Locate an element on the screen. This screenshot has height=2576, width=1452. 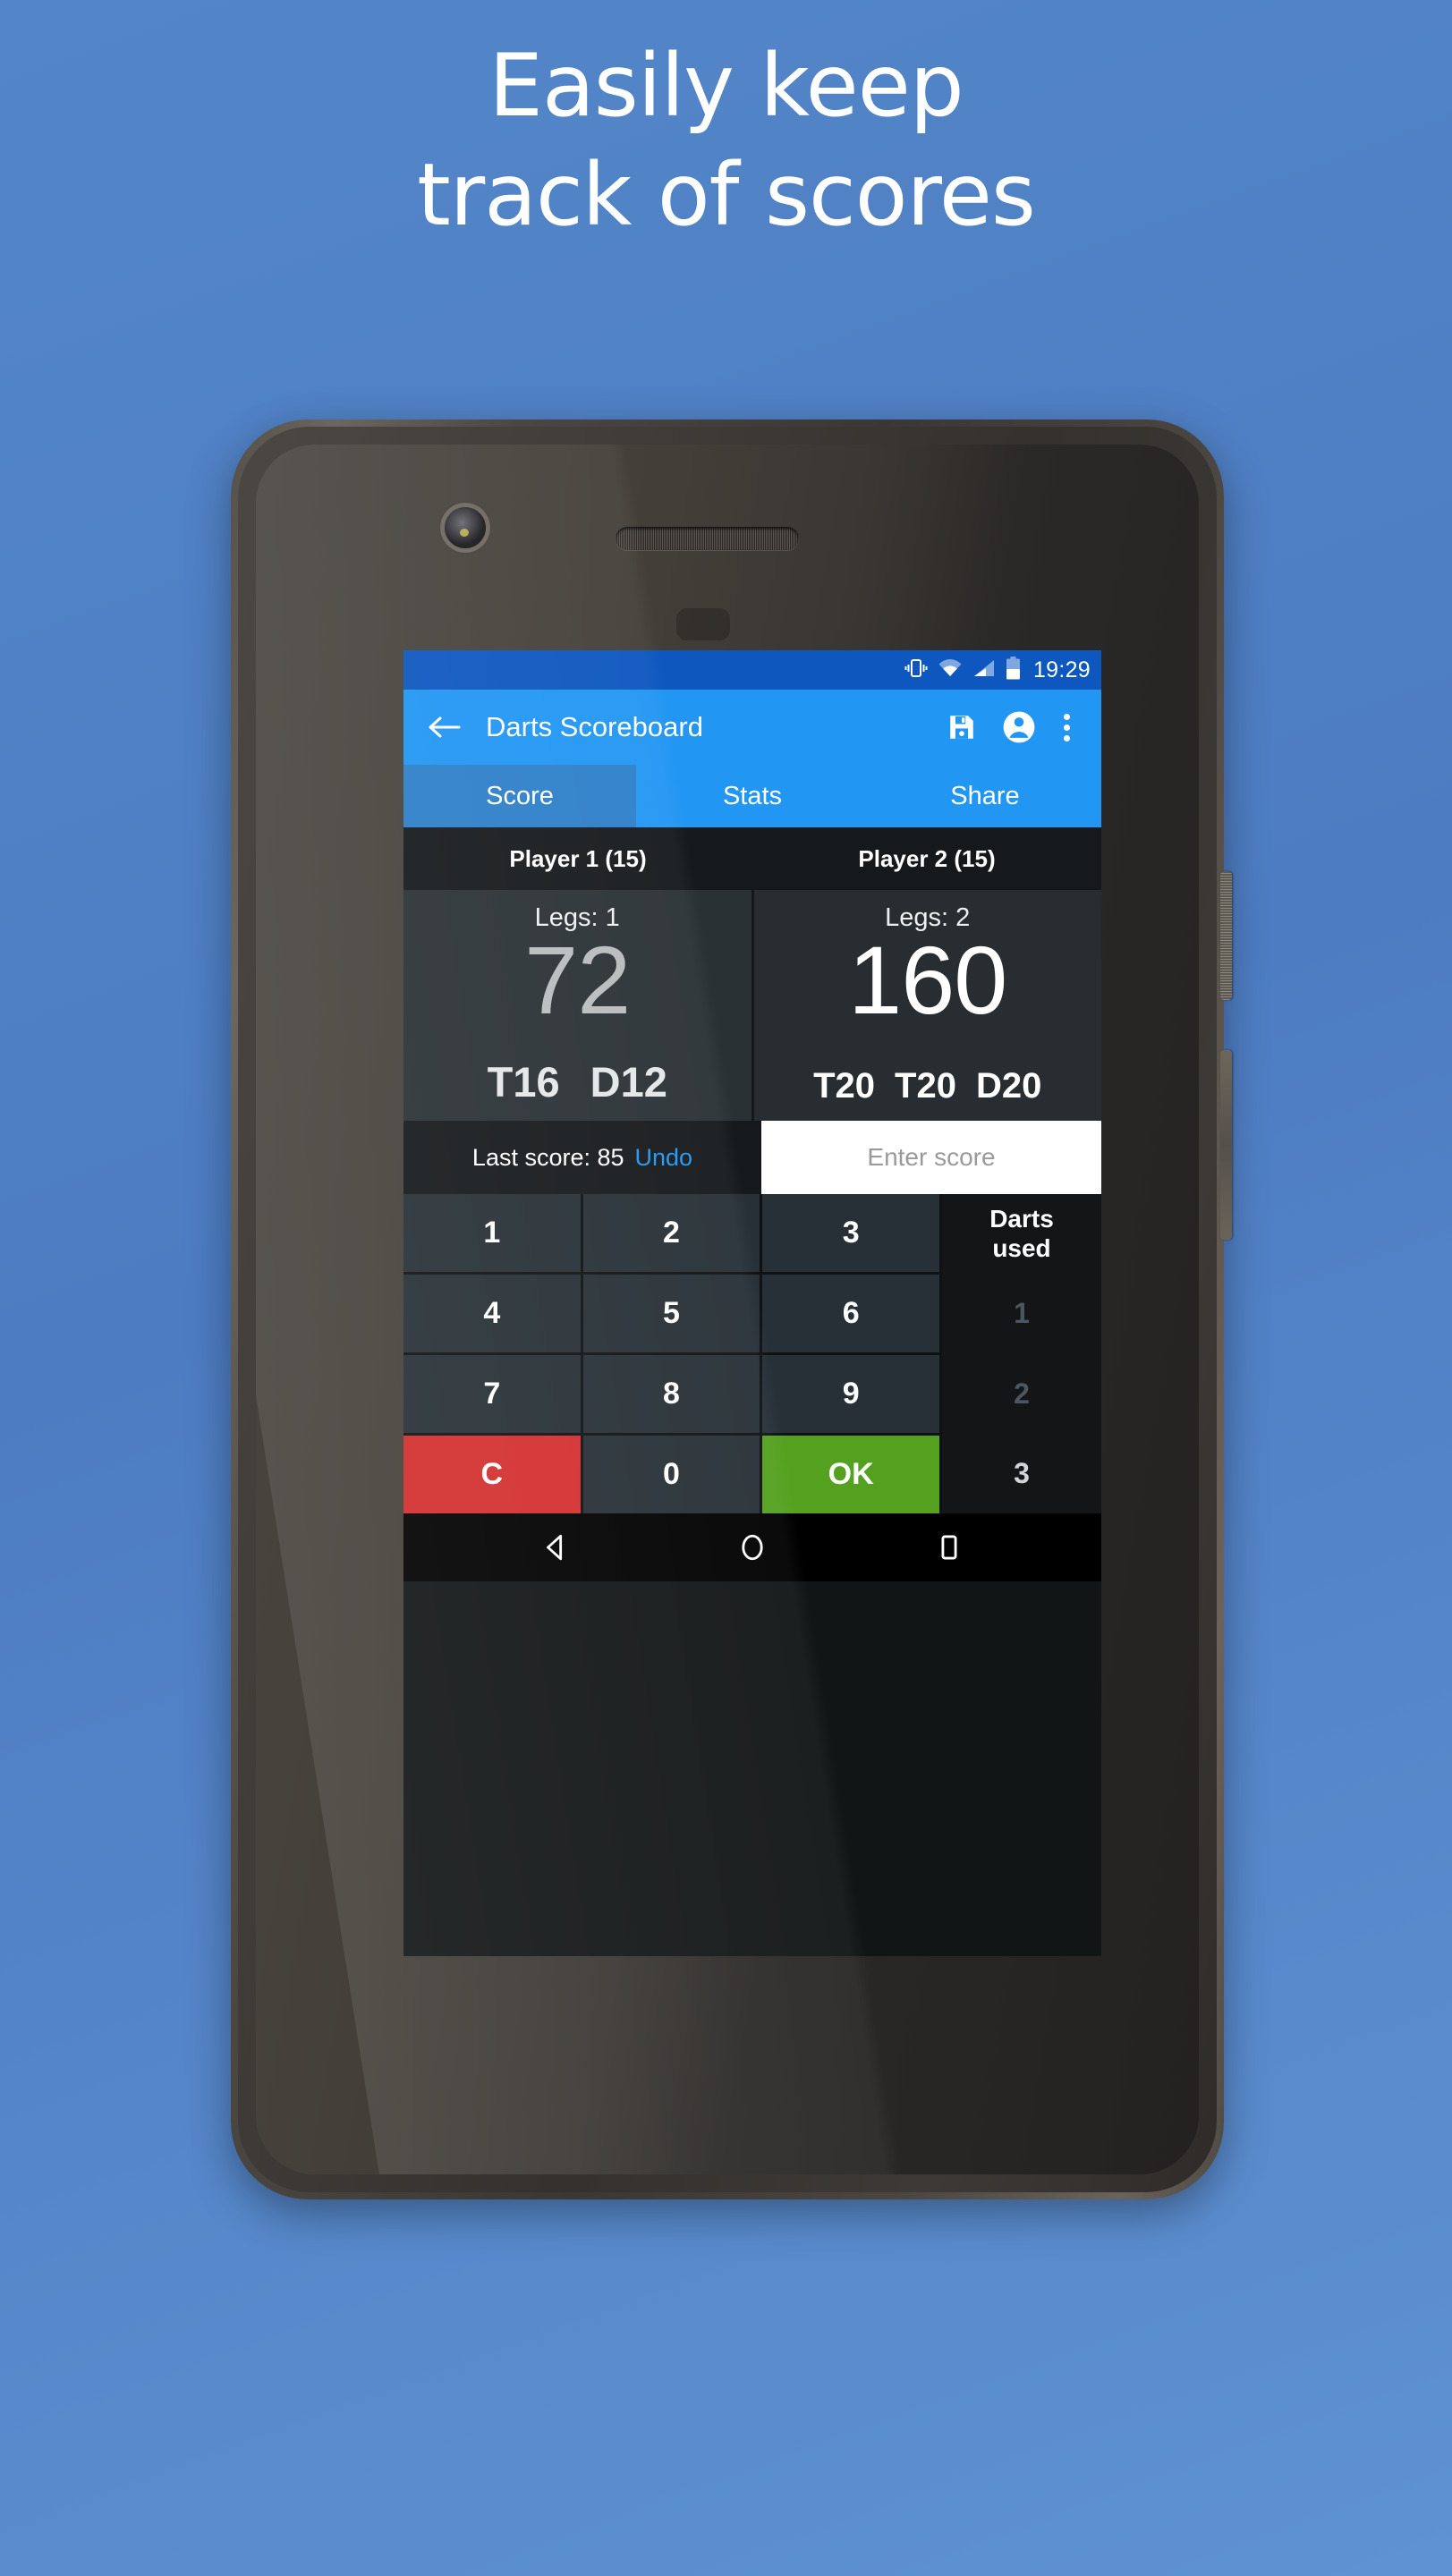
score-input: Enter score is located at coordinates (931, 1157).